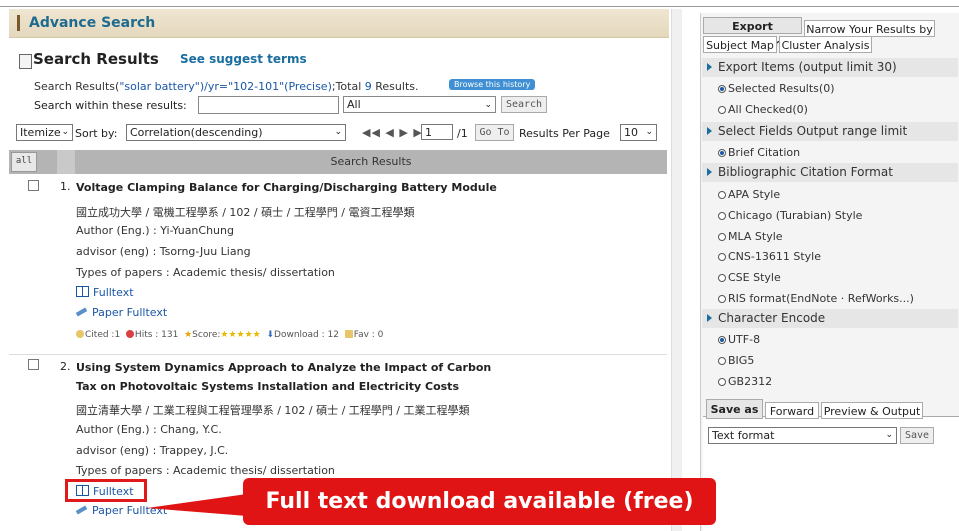  I want to click on page-total: /1, so click(462, 133).